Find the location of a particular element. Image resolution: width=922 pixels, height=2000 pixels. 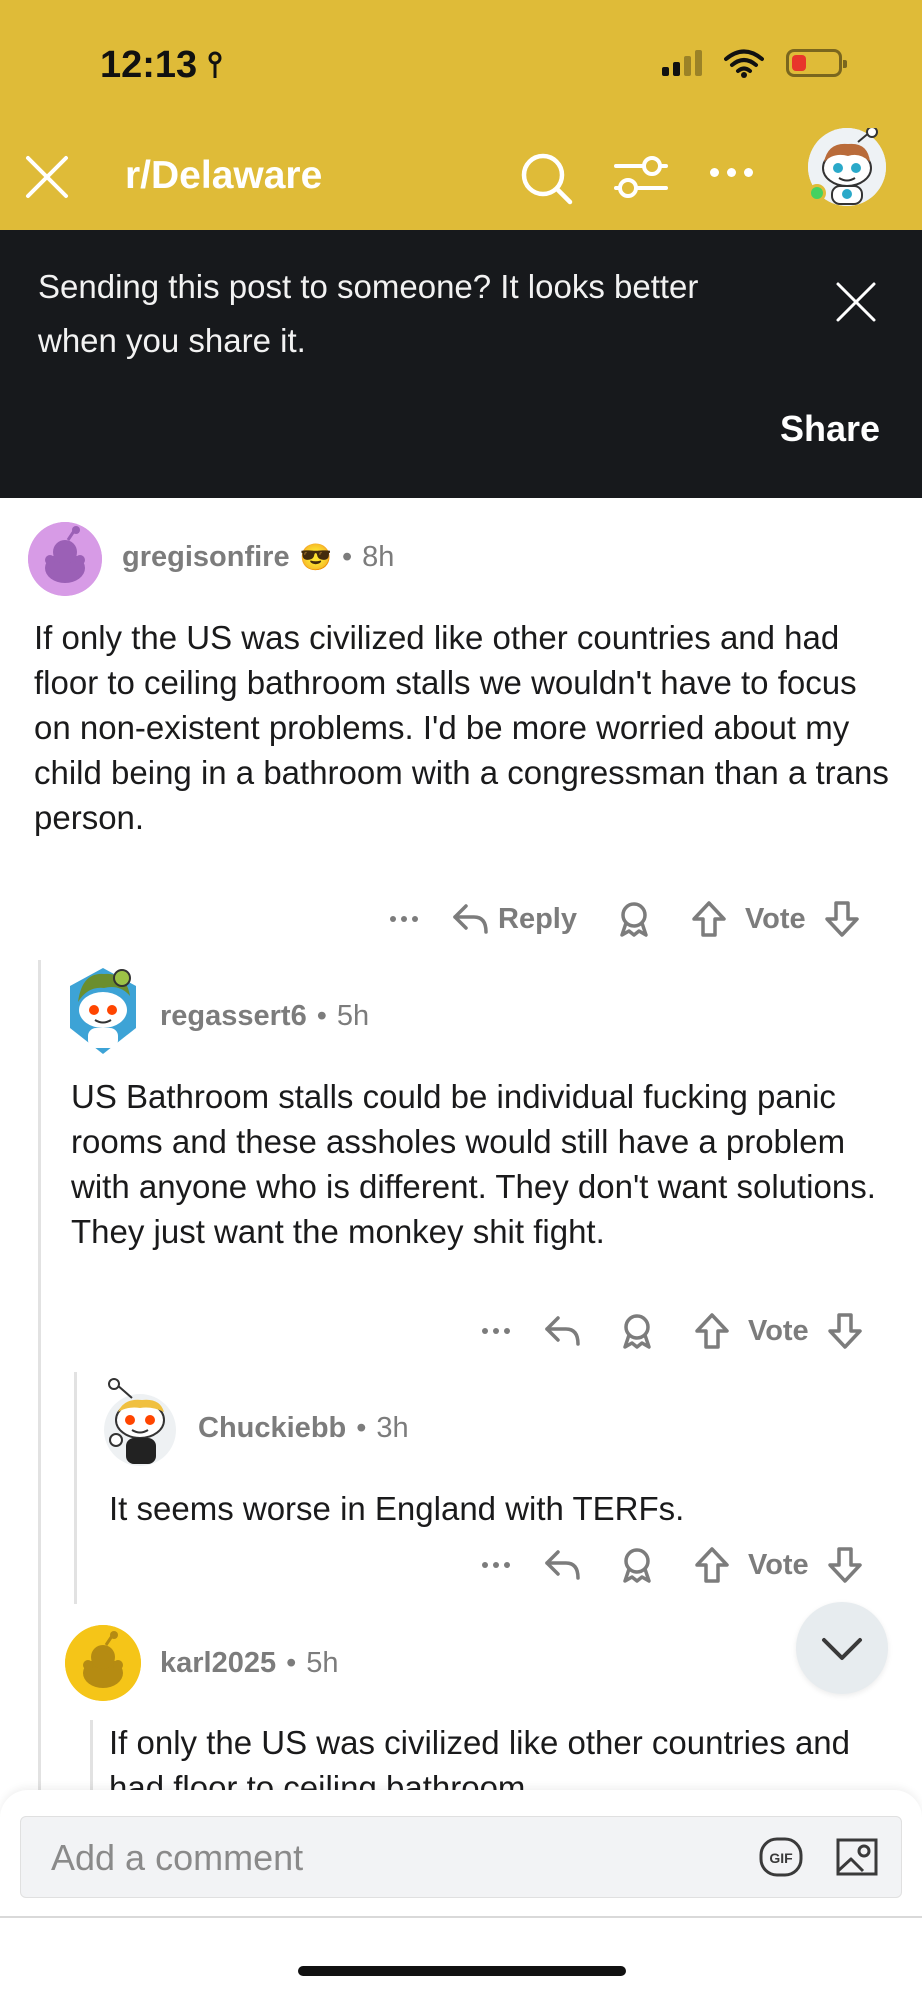

image-icon is located at coordinates (857, 1857).